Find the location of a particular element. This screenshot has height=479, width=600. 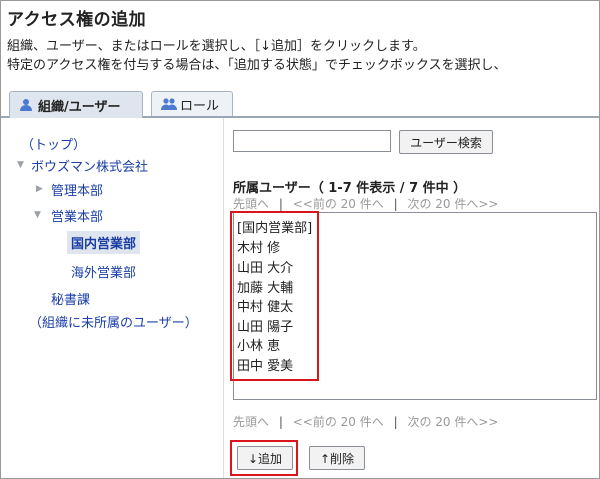

pager-bottom: 先頭へ | <<前の 20 件へ | 次の 20 件へ>> is located at coordinates (368, 421).